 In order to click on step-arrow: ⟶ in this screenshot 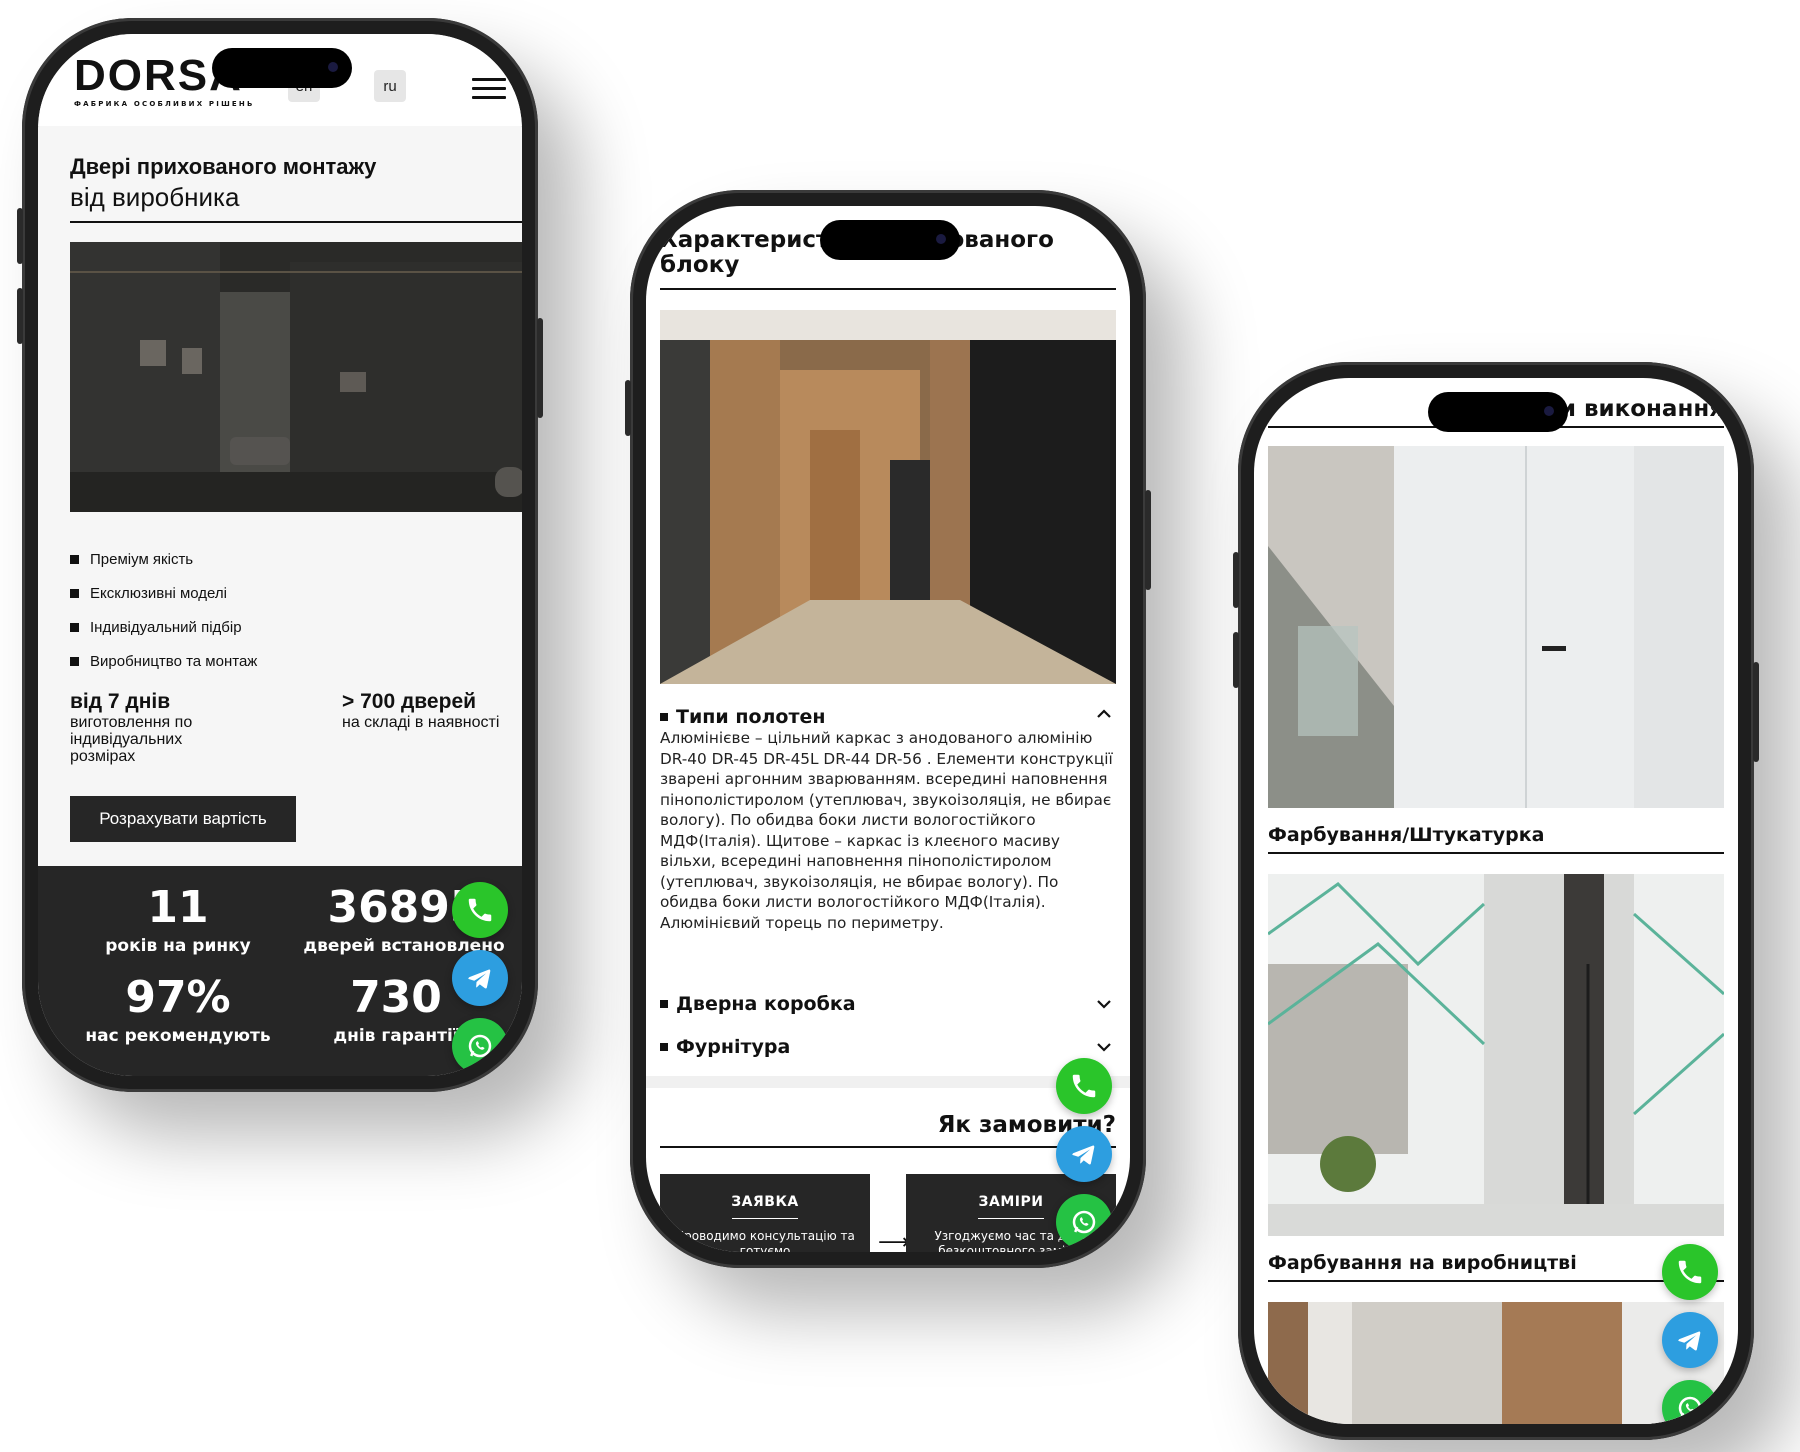, I will do `click(894, 1241)`.